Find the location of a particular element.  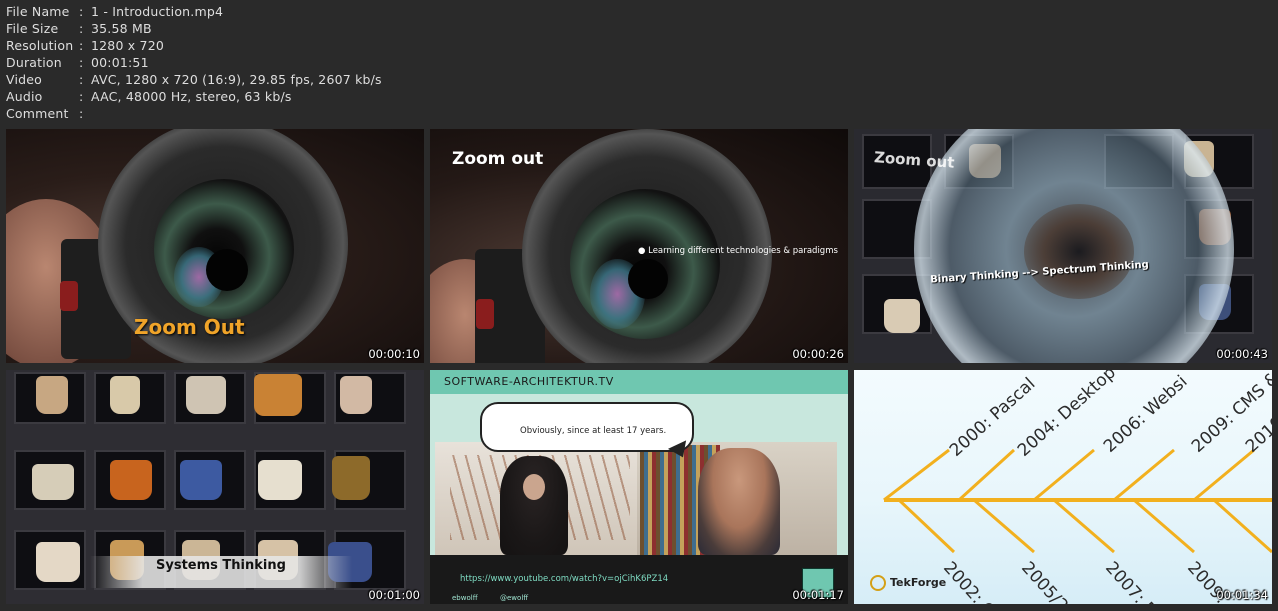

face-left is located at coordinates (534, 487).